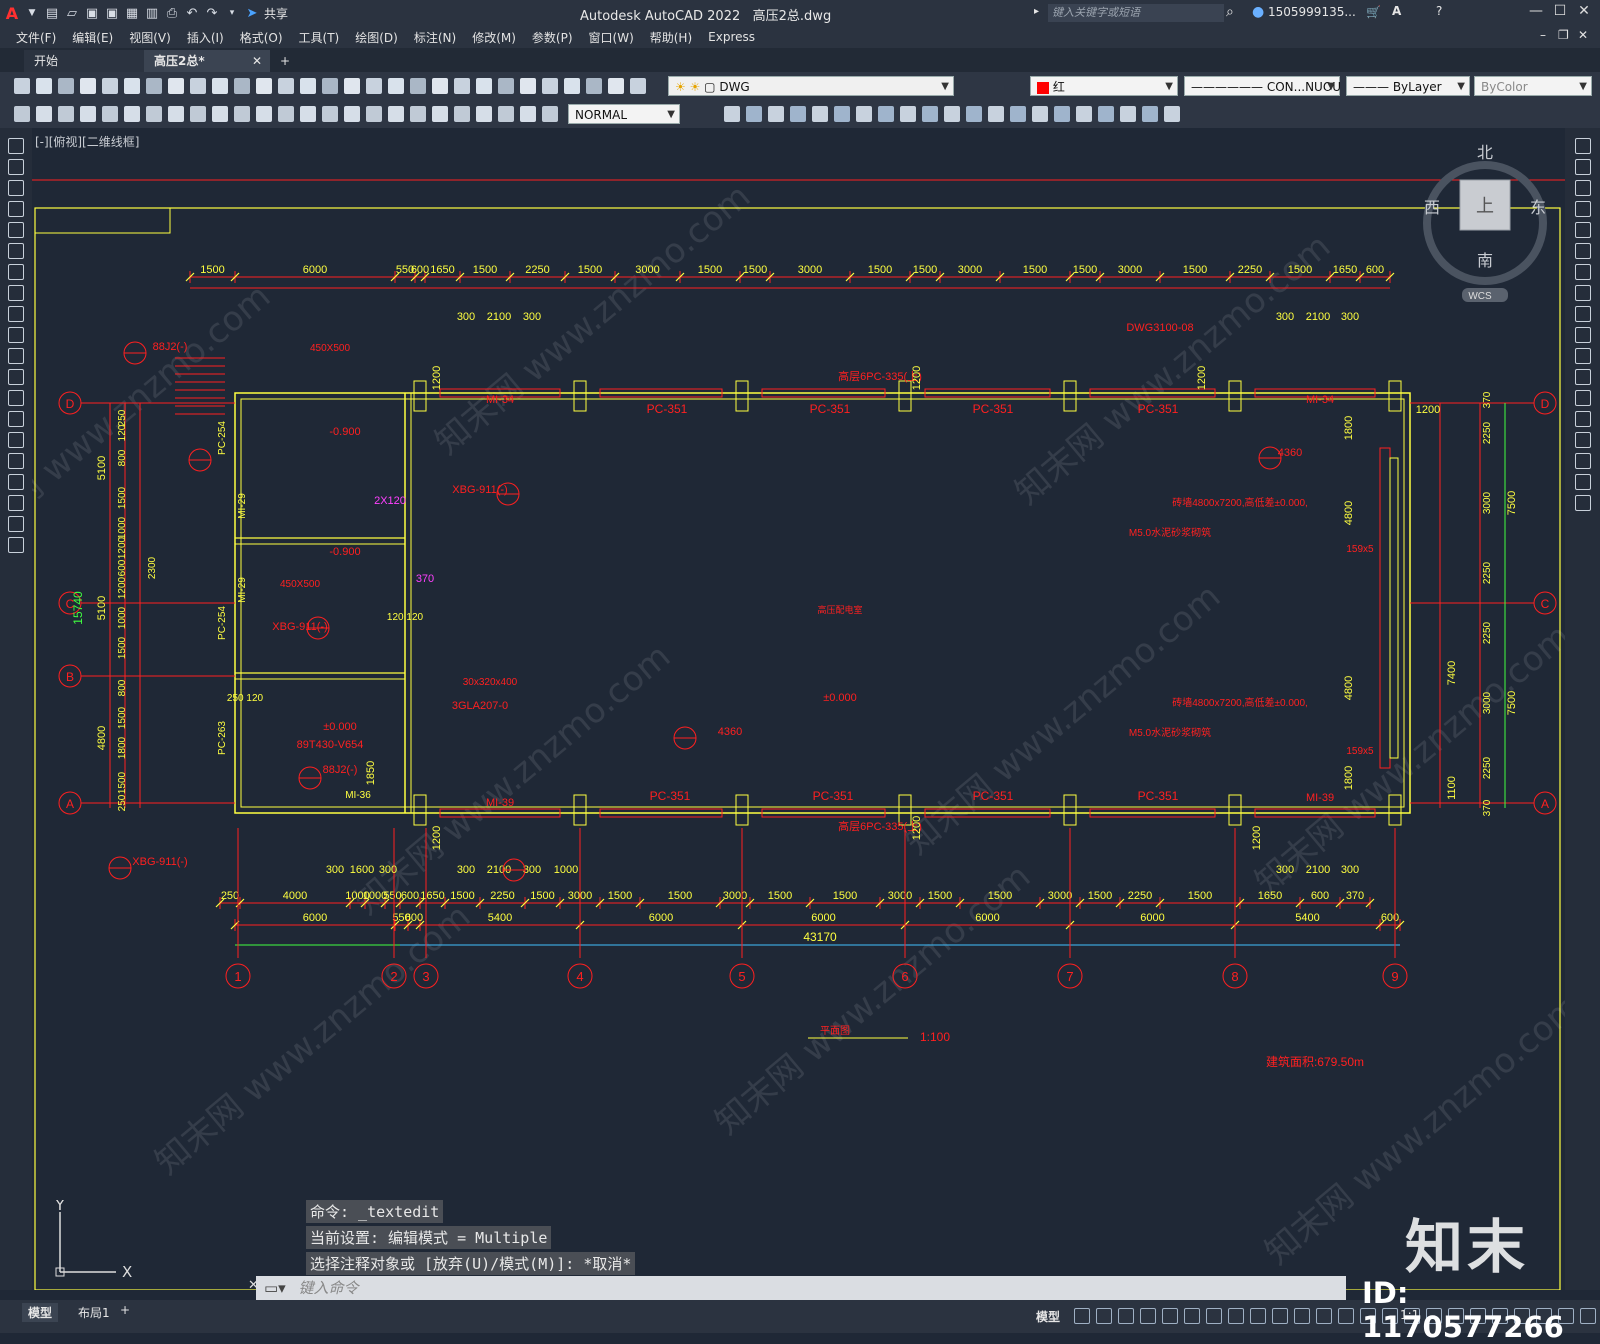  What do you see at coordinates (1373, 12) in the screenshot?
I see `cart-icon: 🛒` at bounding box center [1373, 12].